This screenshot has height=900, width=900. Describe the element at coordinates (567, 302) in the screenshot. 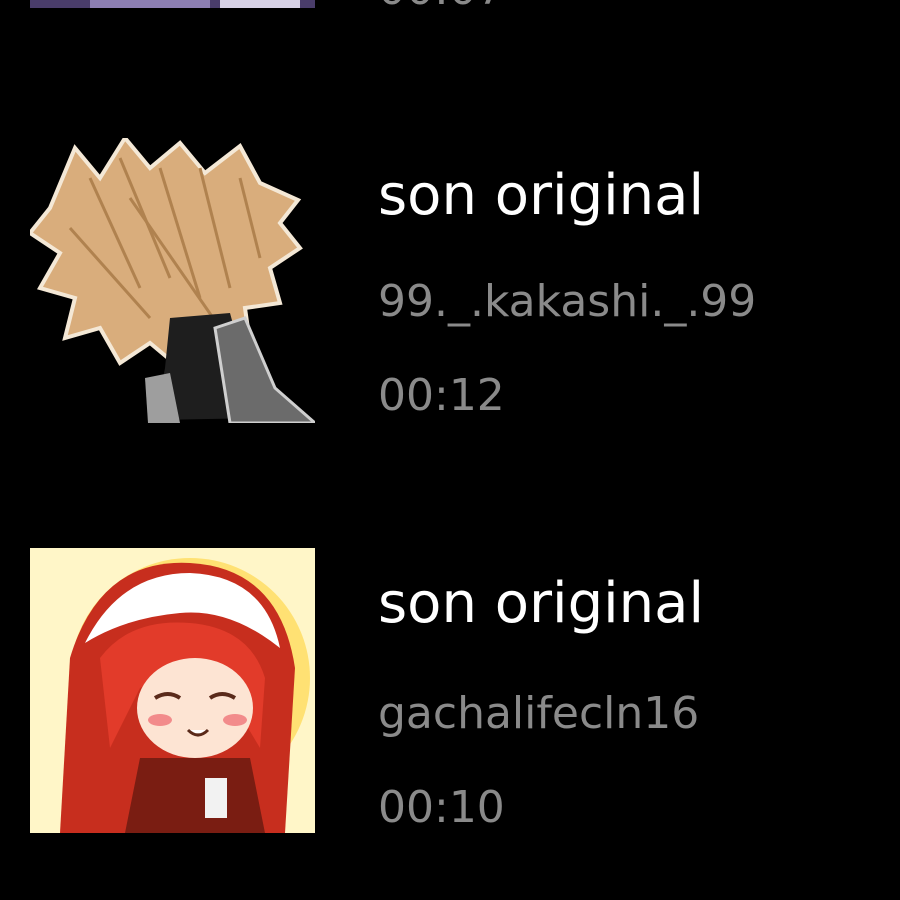

I see `sound-artist: 99._.kakashi._.99` at that location.